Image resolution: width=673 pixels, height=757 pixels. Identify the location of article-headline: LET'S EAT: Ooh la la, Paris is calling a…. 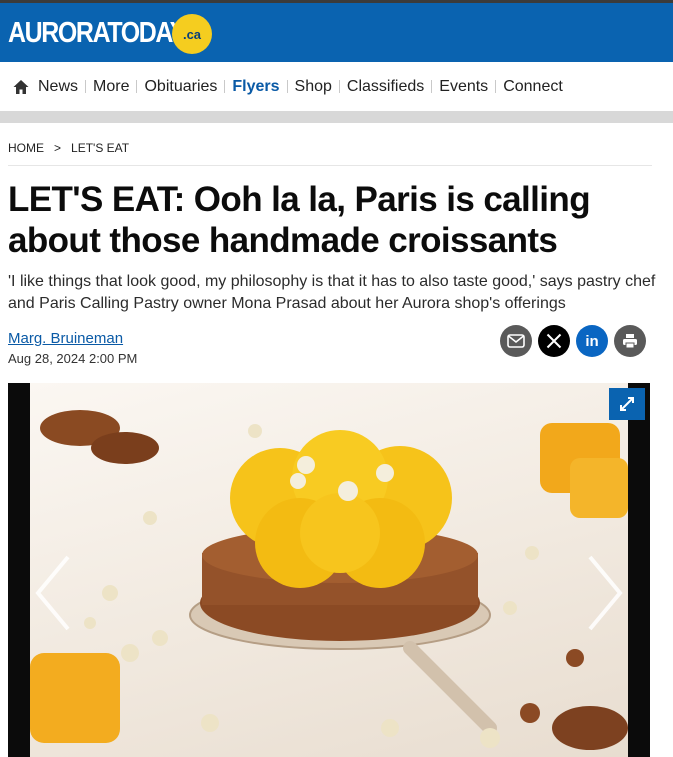
(299, 220).